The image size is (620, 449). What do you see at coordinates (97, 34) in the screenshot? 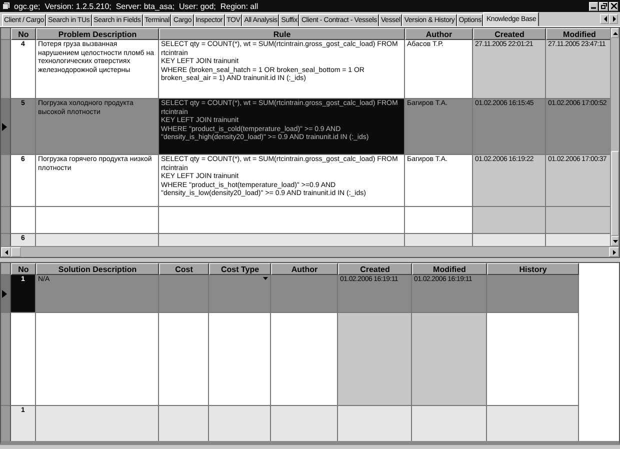
I see `column-header: Problem Description` at bounding box center [97, 34].